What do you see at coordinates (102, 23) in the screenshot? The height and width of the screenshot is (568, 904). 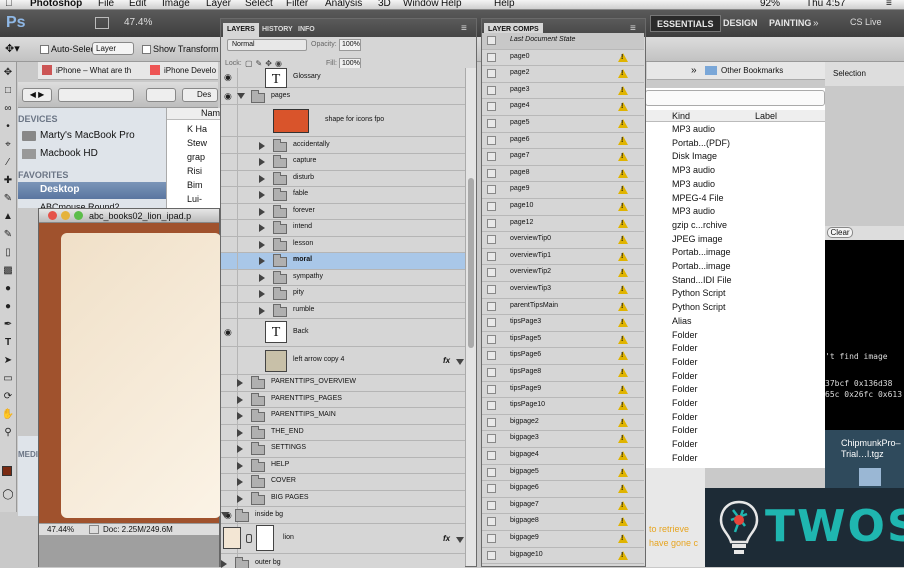 I see `grid-icon` at bounding box center [102, 23].